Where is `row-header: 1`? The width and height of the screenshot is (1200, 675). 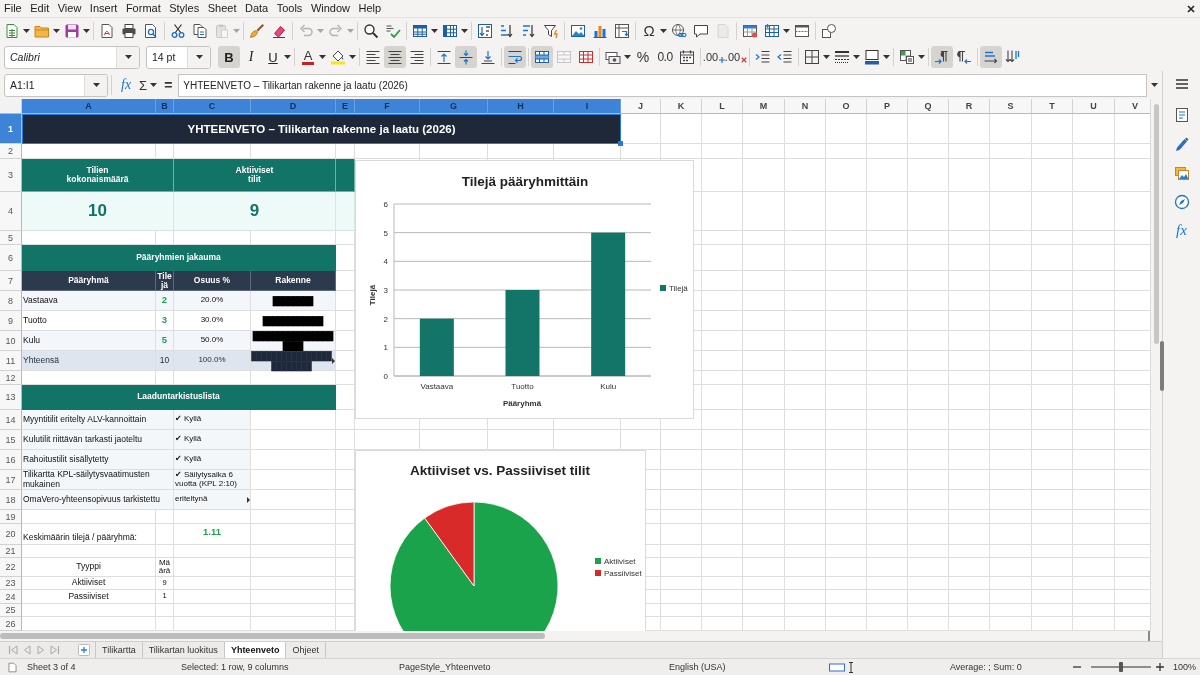 row-header: 1 is located at coordinates (11, 129).